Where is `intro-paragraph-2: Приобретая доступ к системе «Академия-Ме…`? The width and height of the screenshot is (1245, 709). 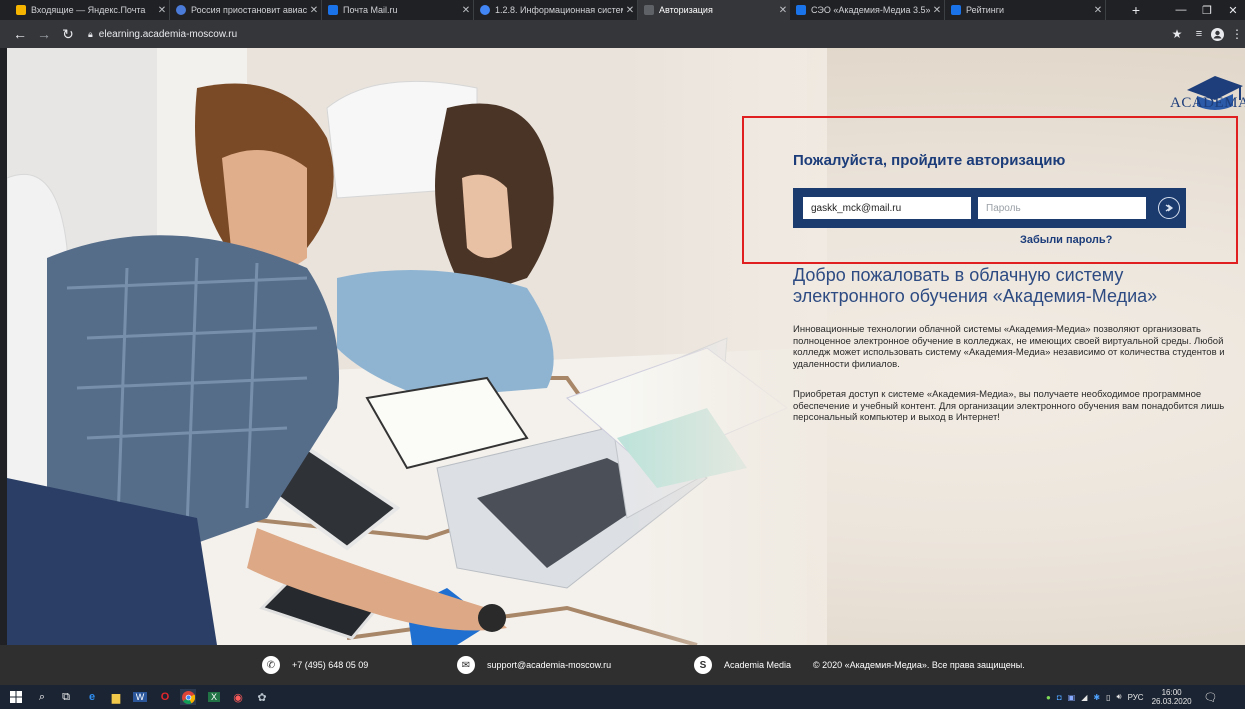
intro-paragraph-2: Приобретая доступ к системе «Академия-Ме… is located at coordinates (1009, 406).